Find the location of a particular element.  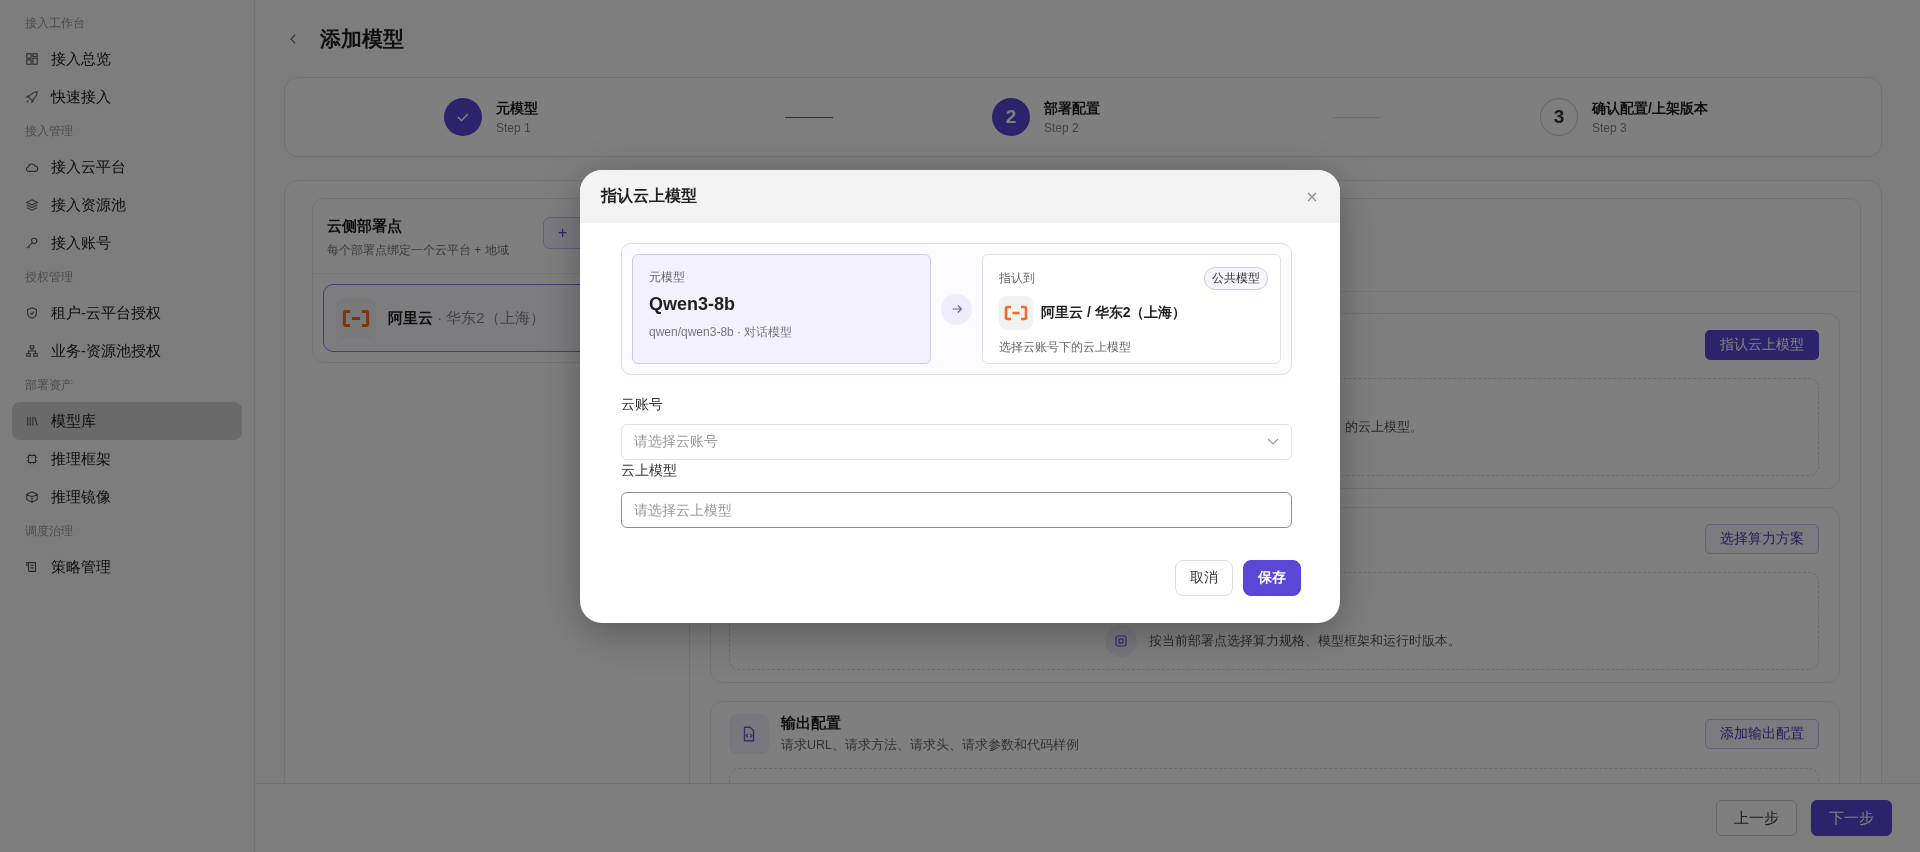

chevron-down-icon is located at coordinates (1273, 442).